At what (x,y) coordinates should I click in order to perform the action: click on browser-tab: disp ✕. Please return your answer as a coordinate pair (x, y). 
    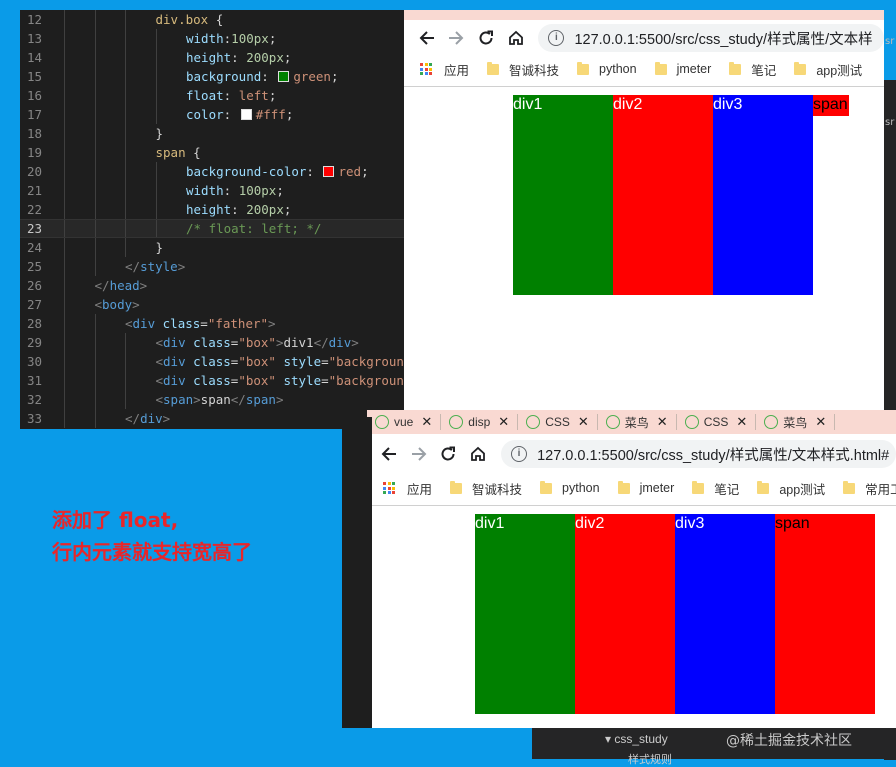
    Looking at the image, I should click on (480, 422).